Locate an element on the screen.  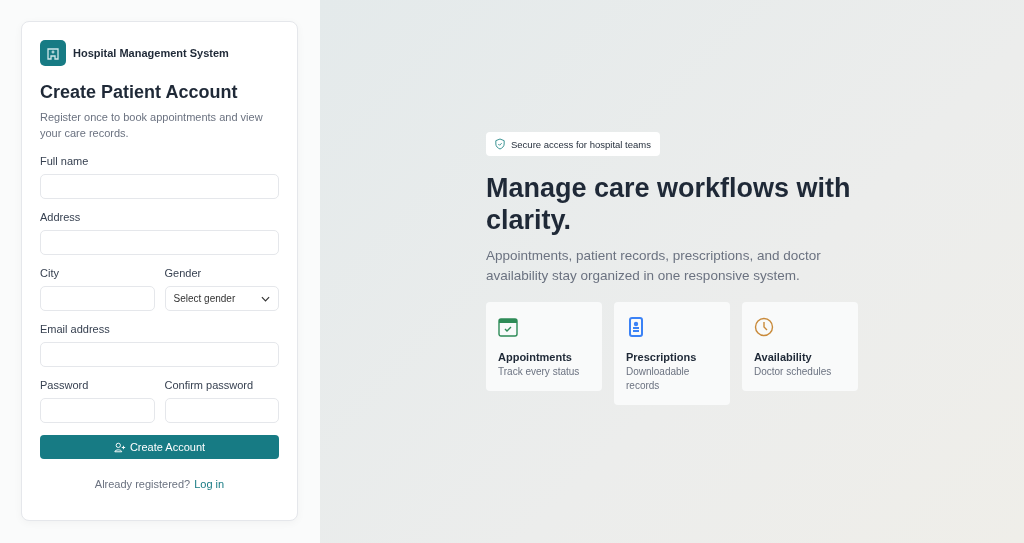
field-label: City is located at coordinates (50, 273).